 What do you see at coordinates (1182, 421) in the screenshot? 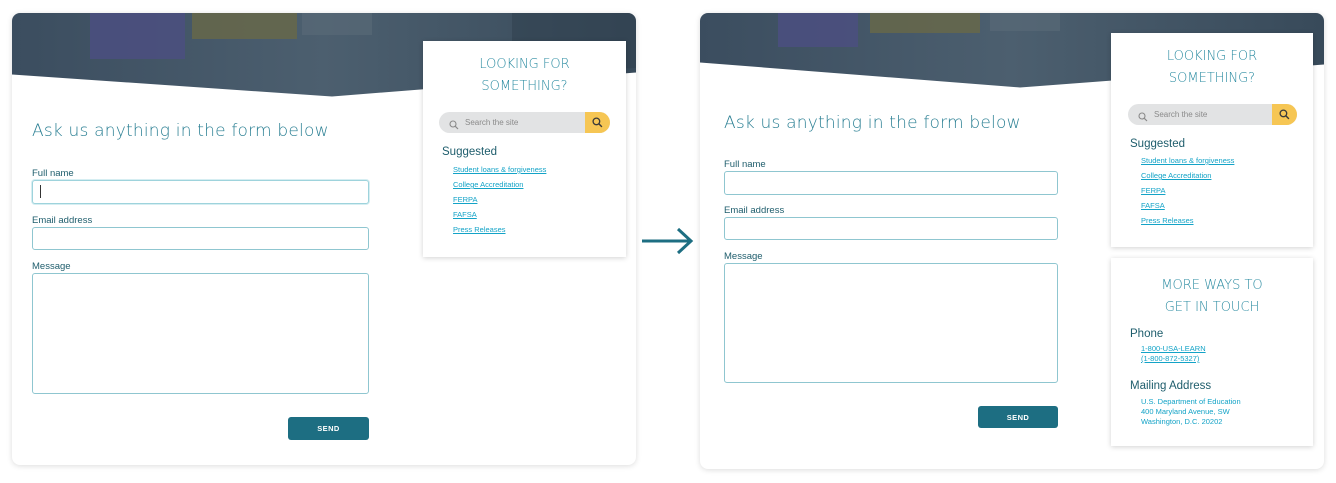
I see `address-line: Washington, D.C. 20202` at bounding box center [1182, 421].